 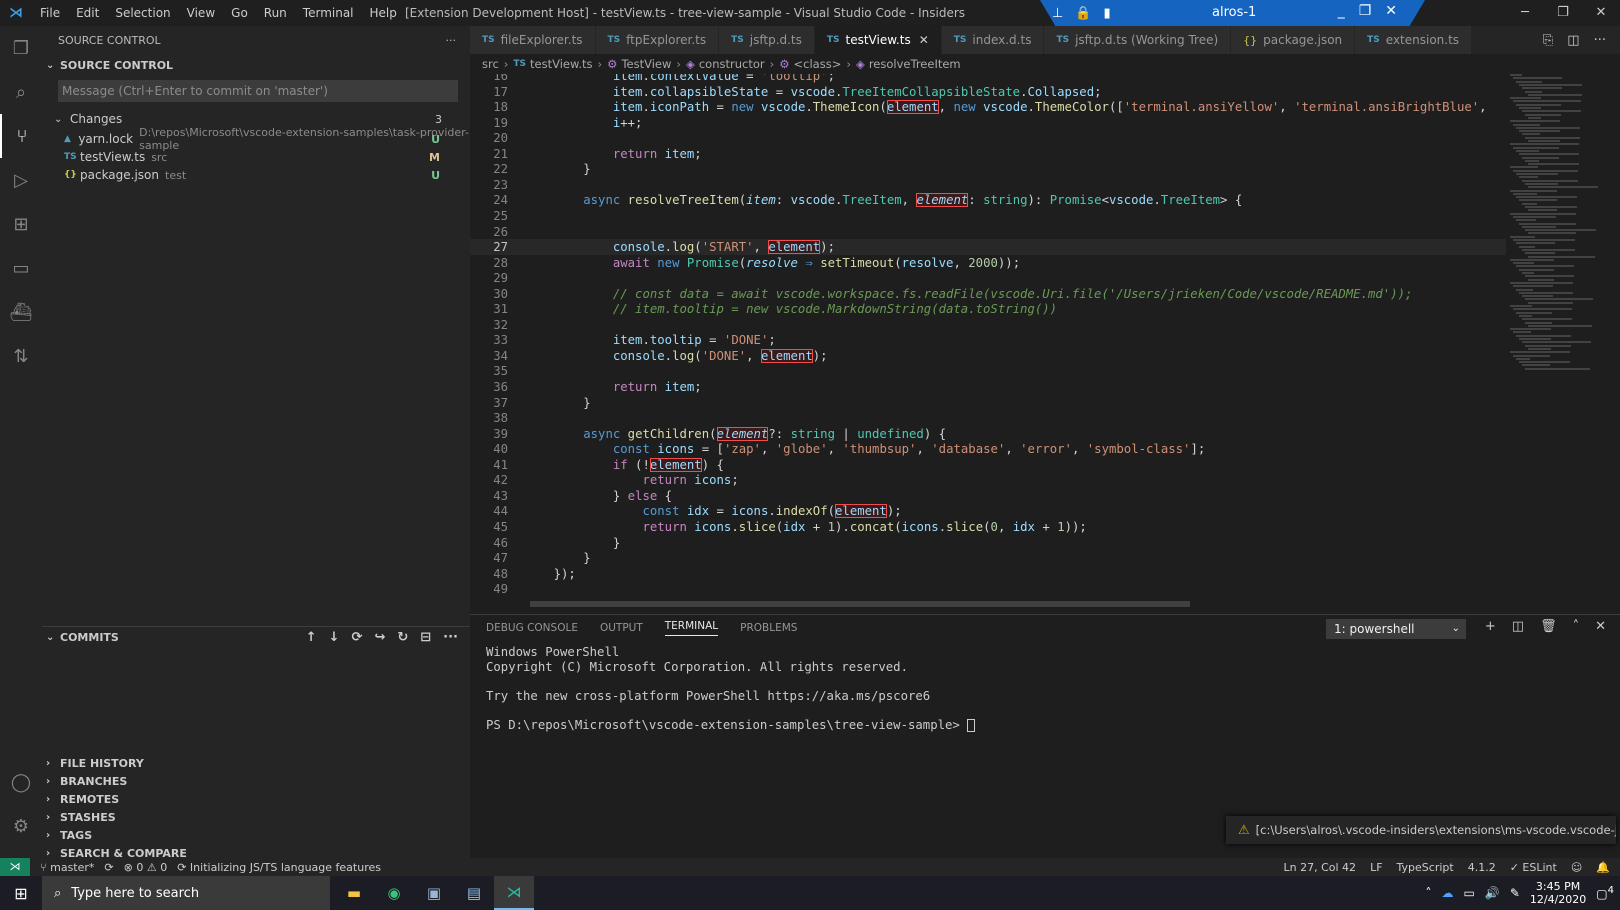 What do you see at coordinates (1601, 13) in the screenshot?
I see `close-button: ✕` at bounding box center [1601, 13].